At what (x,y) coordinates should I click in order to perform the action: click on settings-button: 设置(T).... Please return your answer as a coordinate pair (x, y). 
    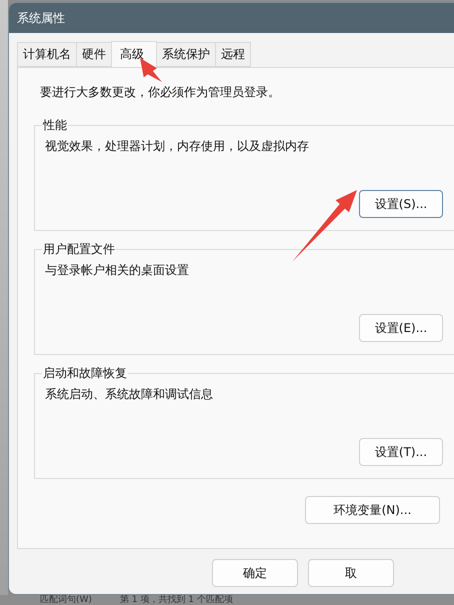
    Looking at the image, I should click on (401, 452).